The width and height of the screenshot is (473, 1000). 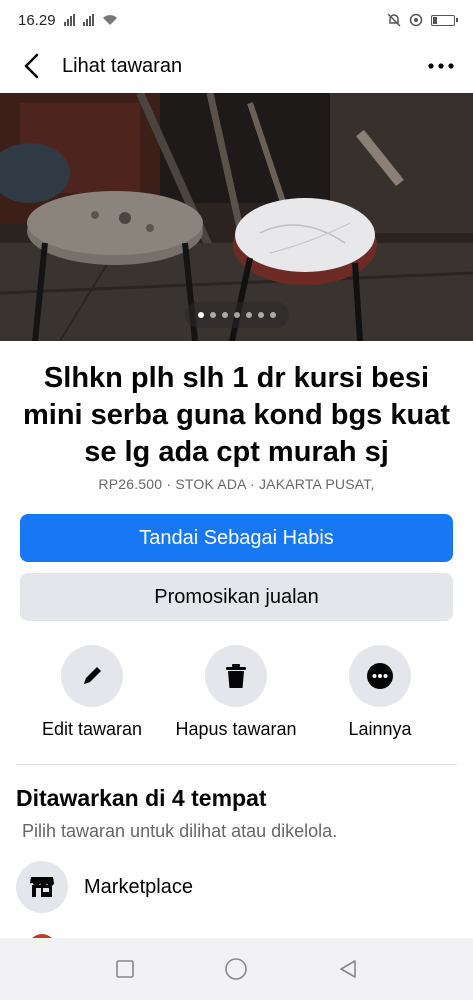 I want to click on back-arrow-icon, so click(x=31, y=66).